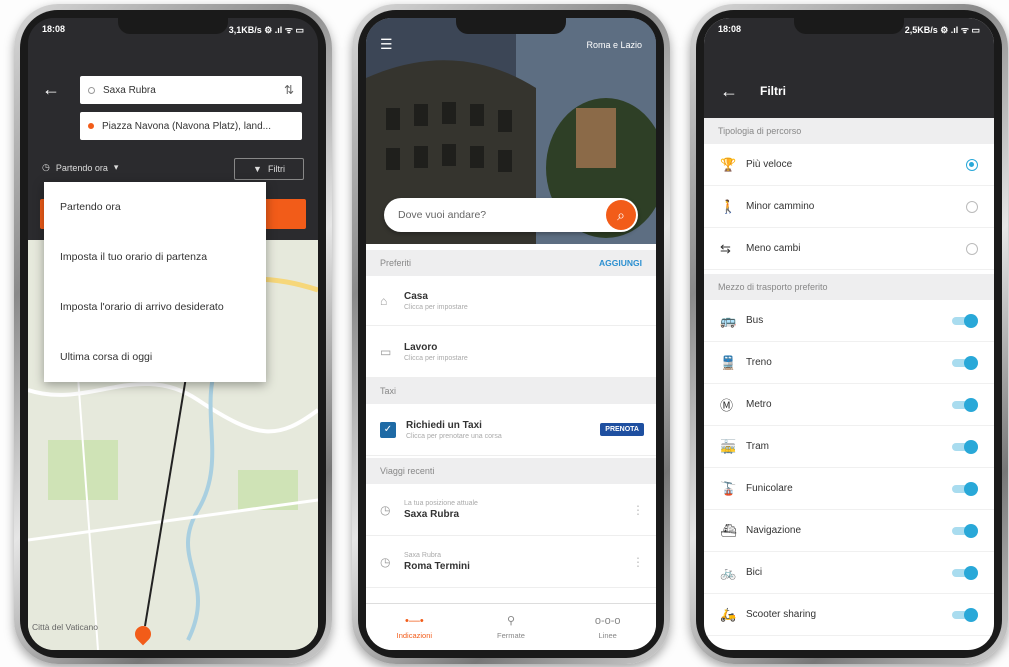 Image resolution: width=1009 pixels, height=667 pixels. Describe the element at coordinates (849, 447) in the screenshot. I see `transport-tram: 🚋 Tram` at that location.